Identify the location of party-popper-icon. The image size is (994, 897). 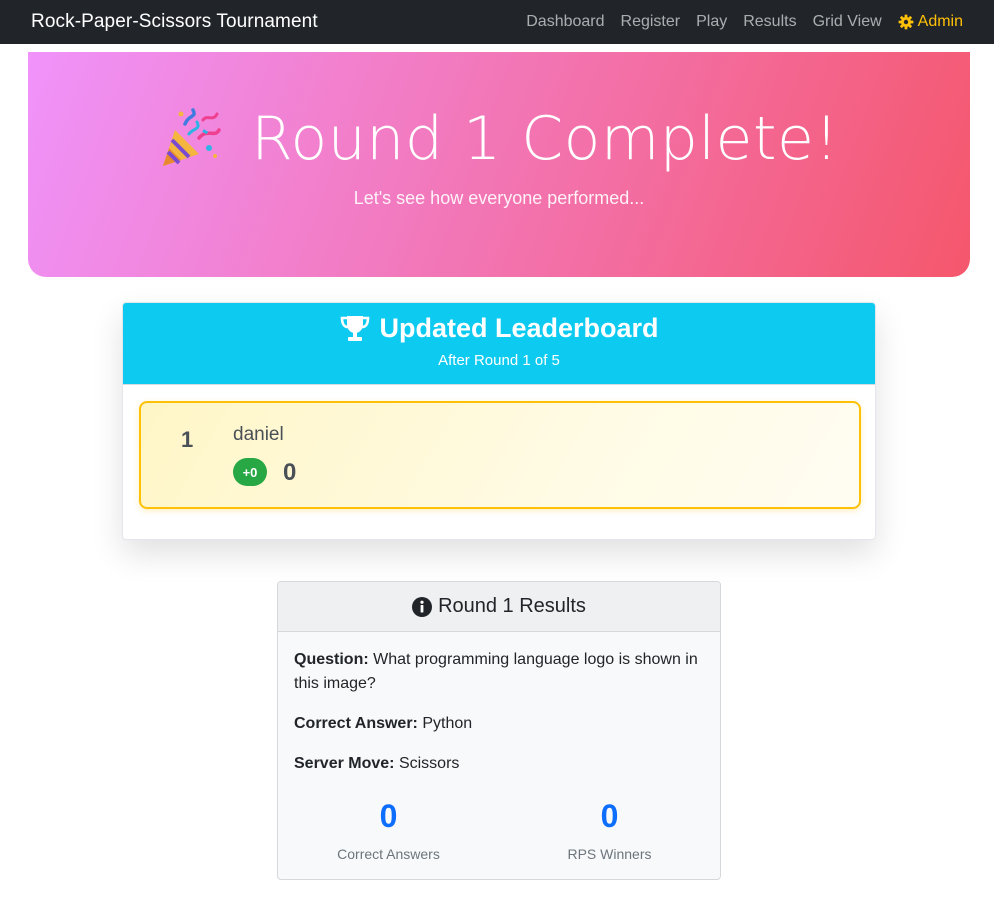
(192, 137).